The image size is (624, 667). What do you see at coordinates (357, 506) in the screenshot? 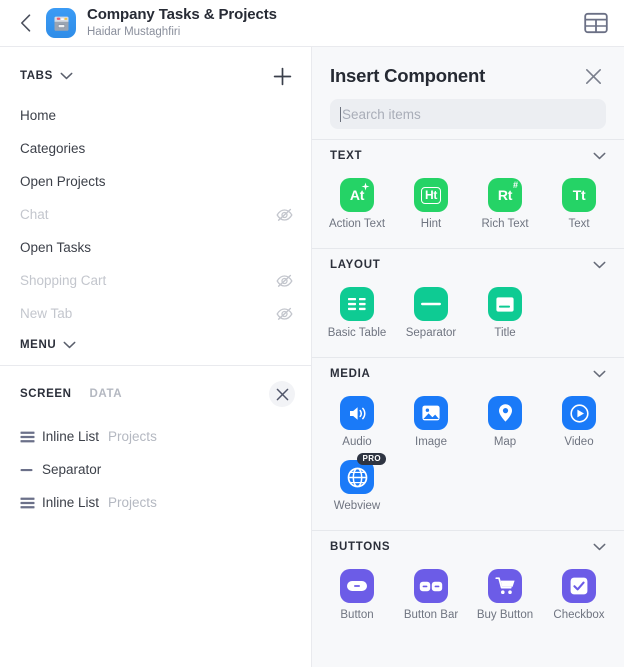
I see `tile-label: Webview` at bounding box center [357, 506].